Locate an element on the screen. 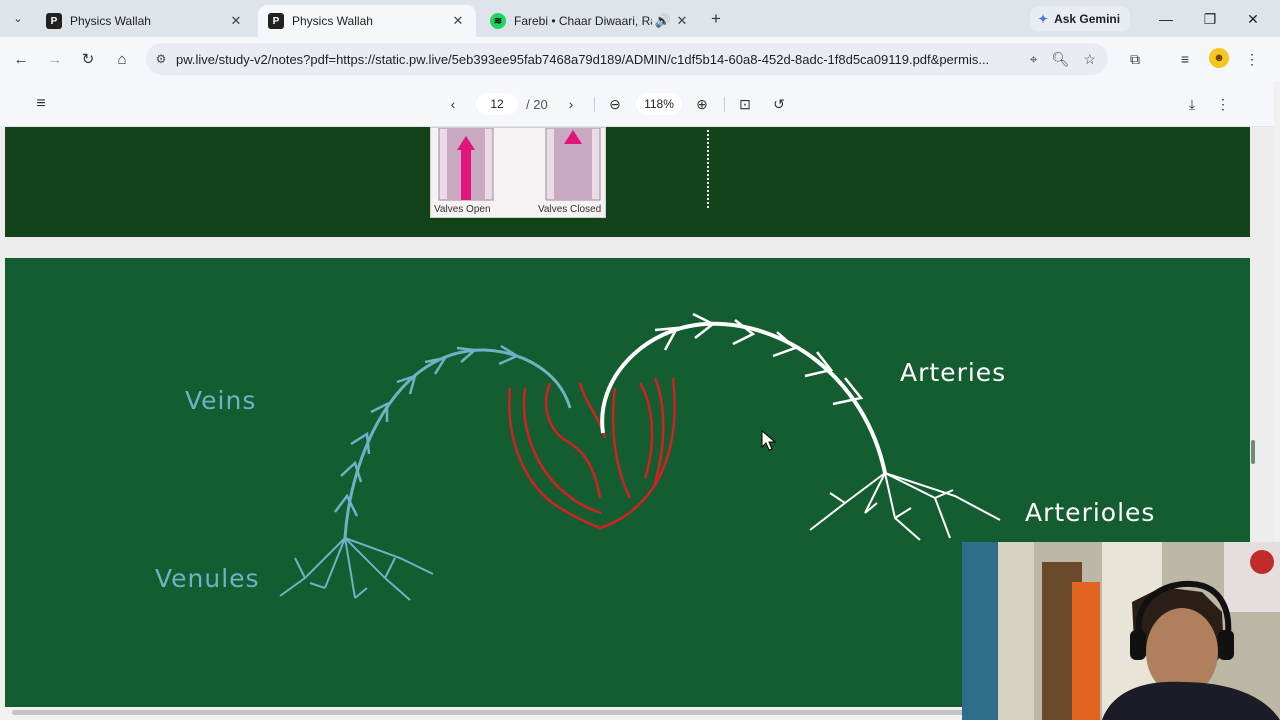 The width and height of the screenshot is (1280, 720). horizontal-scroll-thumb is located at coordinates (492, 712).